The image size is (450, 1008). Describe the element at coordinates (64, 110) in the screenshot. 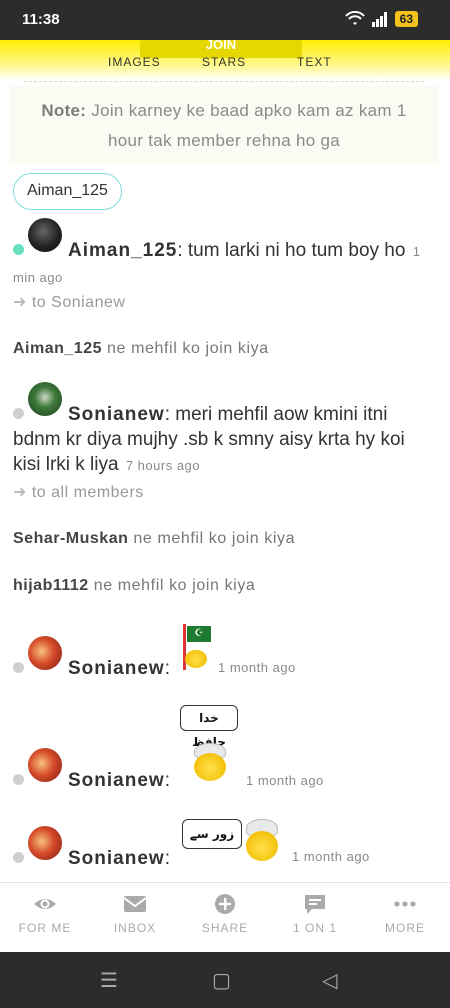

I see `note-label: Note:` at that location.